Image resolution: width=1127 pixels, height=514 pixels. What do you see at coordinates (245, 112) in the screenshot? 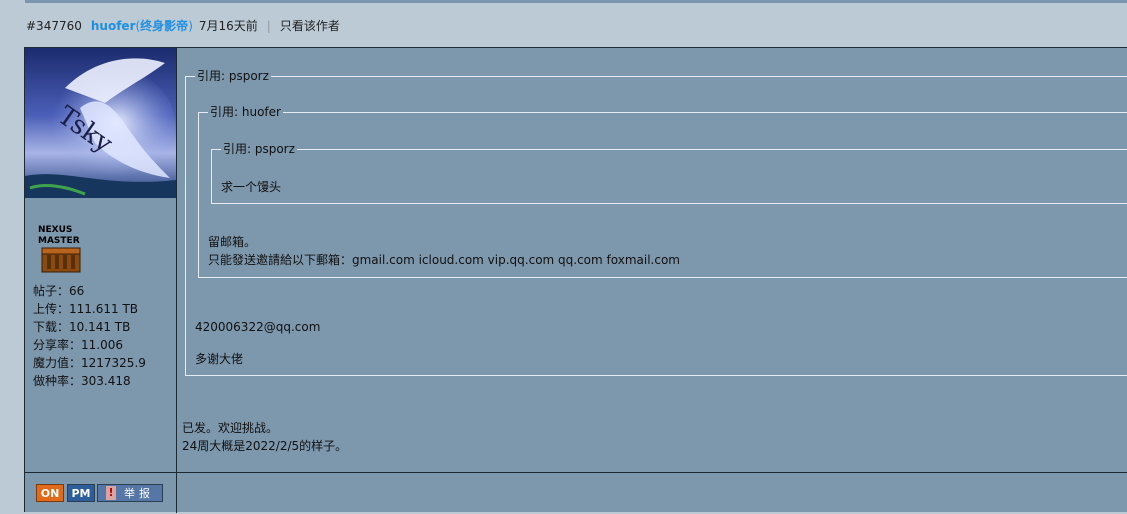
I see `quote-middle-label: 引用: huofer` at bounding box center [245, 112].